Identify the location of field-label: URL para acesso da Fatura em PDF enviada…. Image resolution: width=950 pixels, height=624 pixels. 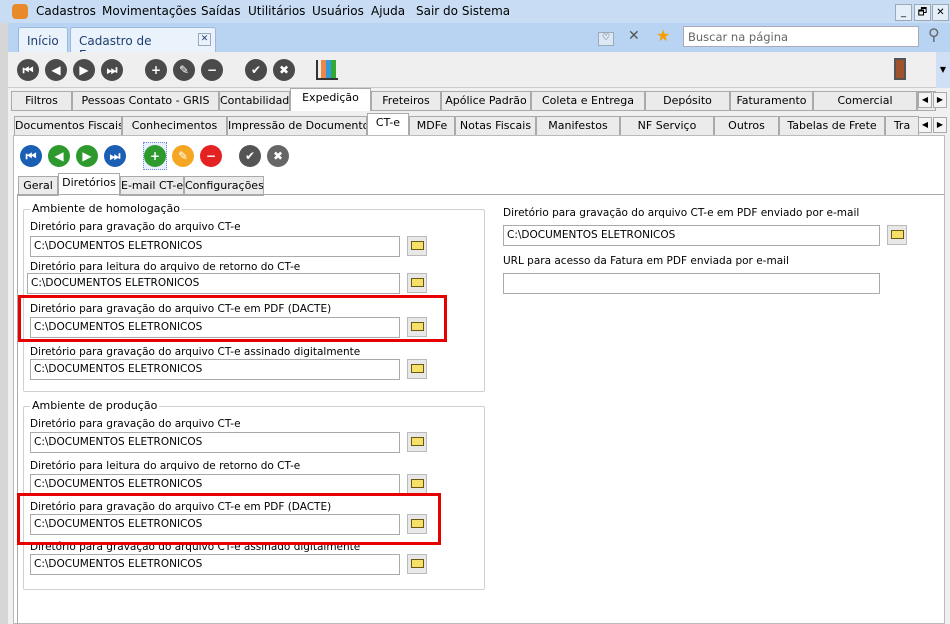
(646, 261).